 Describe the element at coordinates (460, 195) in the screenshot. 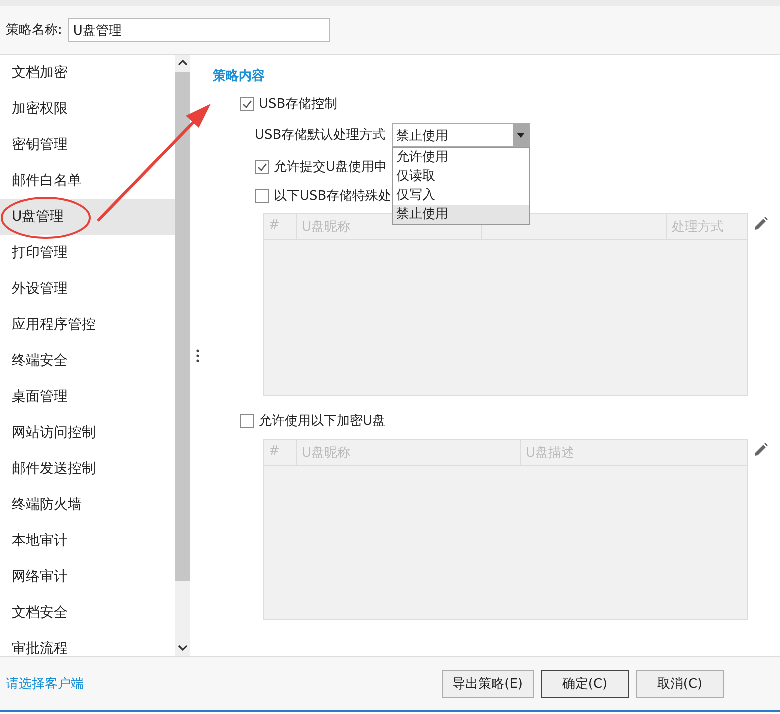

I see `dropdown-option: 仅写入` at that location.